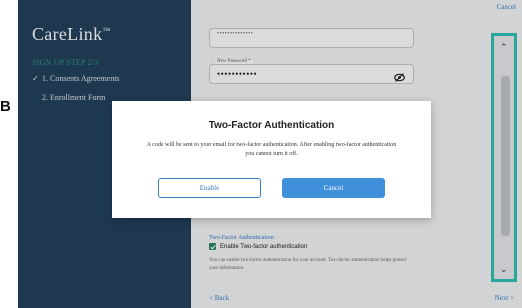 This screenshot has height=308, width=522. I want to click on dialog-title: Two-Factor Authentication, so click(271, 125).